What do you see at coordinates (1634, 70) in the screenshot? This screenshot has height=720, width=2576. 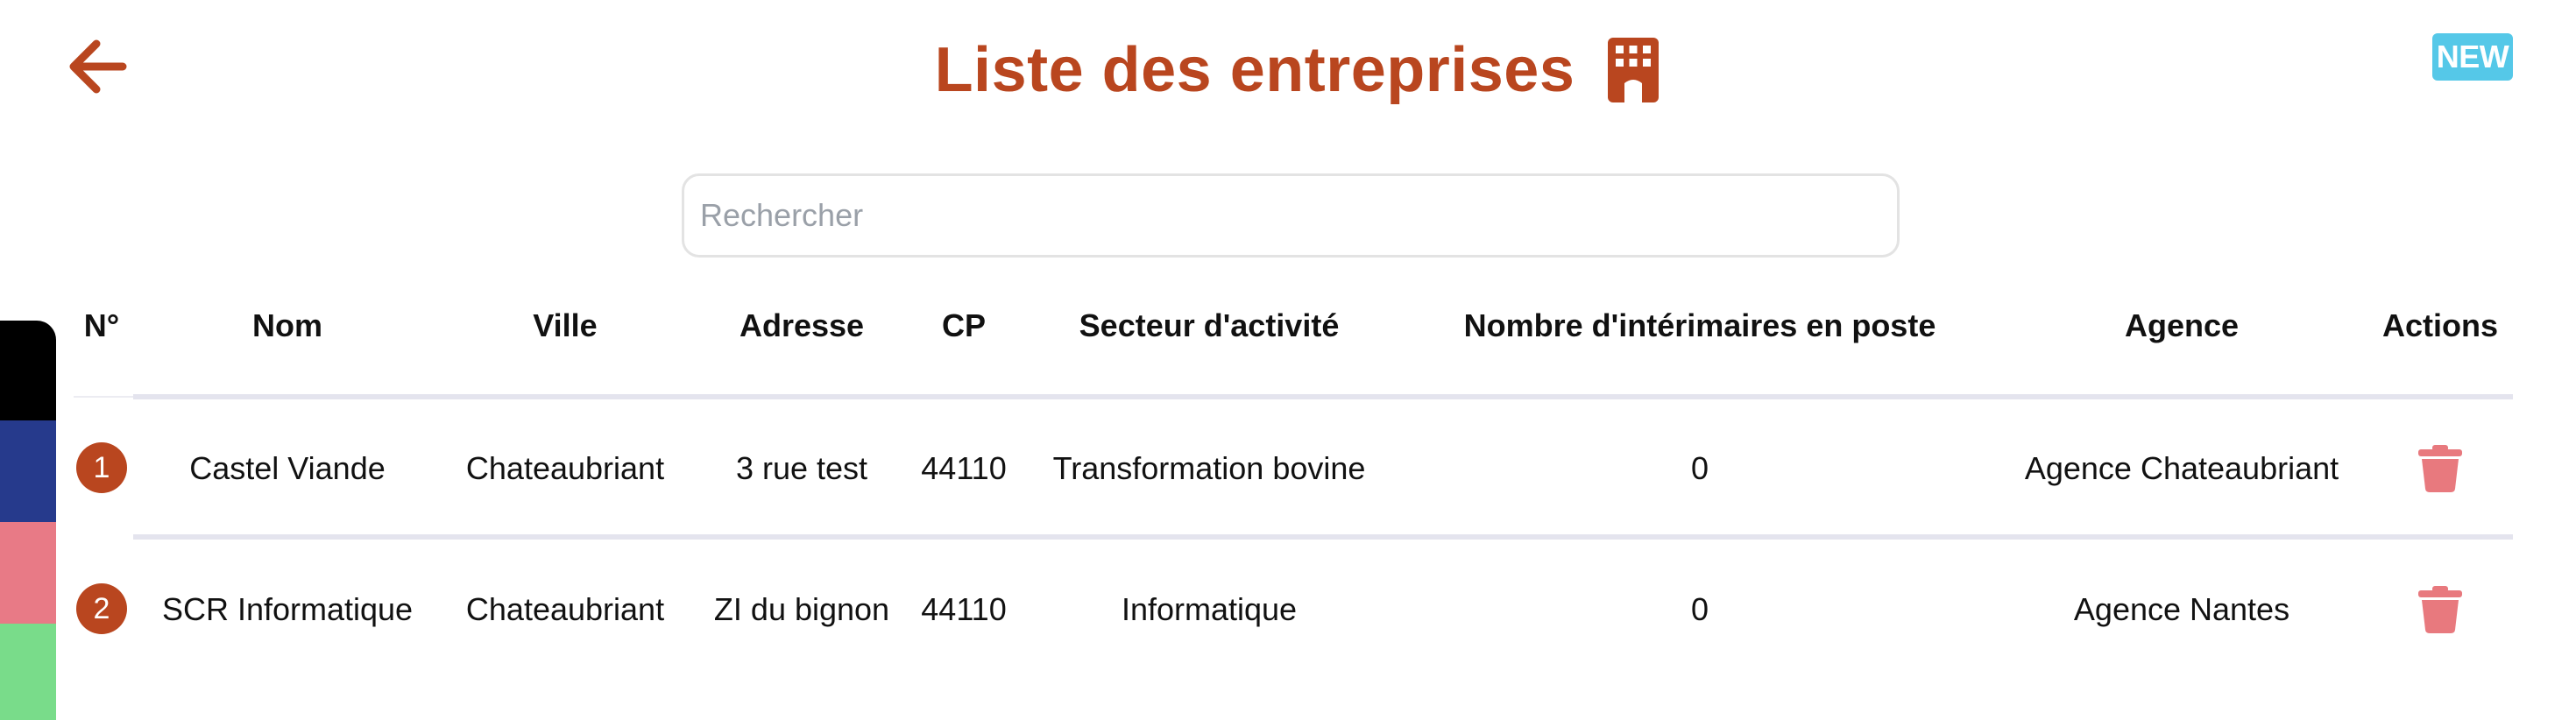 I see `building-icon` at bounding box center [1634, 70].